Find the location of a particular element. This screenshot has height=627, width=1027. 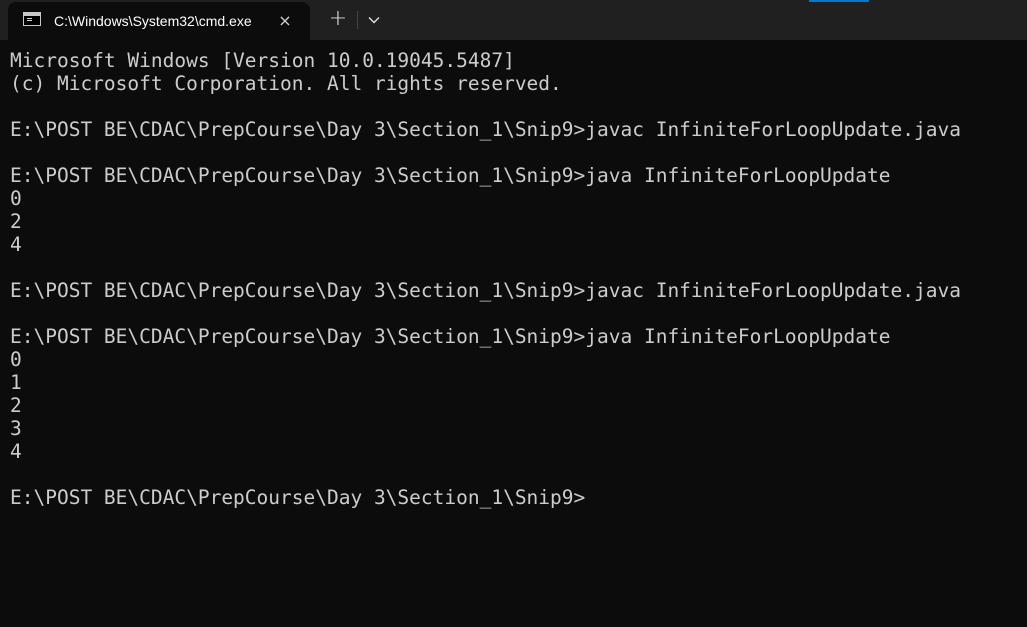

tab-cmd: C:\Windows\System32\cmd.exe × is located at coordinates (159, 21).